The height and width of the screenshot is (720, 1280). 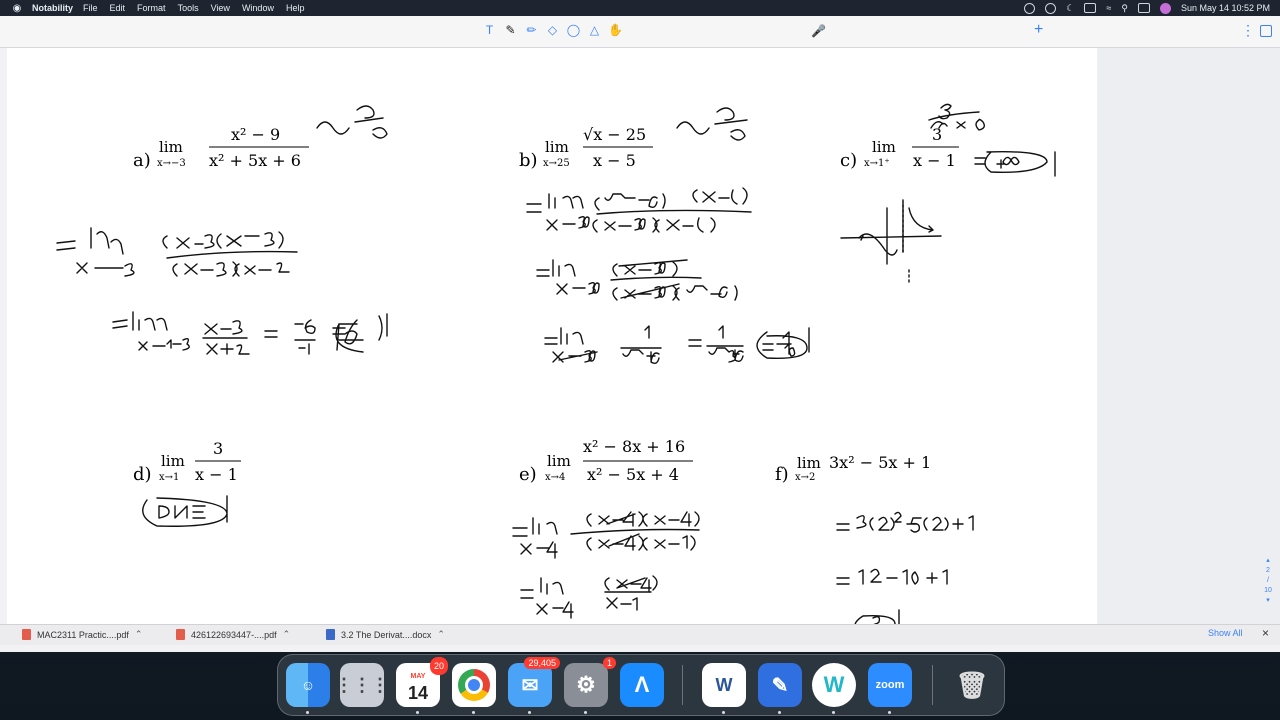 I want to click on w-app-letter: W, so click(x=834, y=684).